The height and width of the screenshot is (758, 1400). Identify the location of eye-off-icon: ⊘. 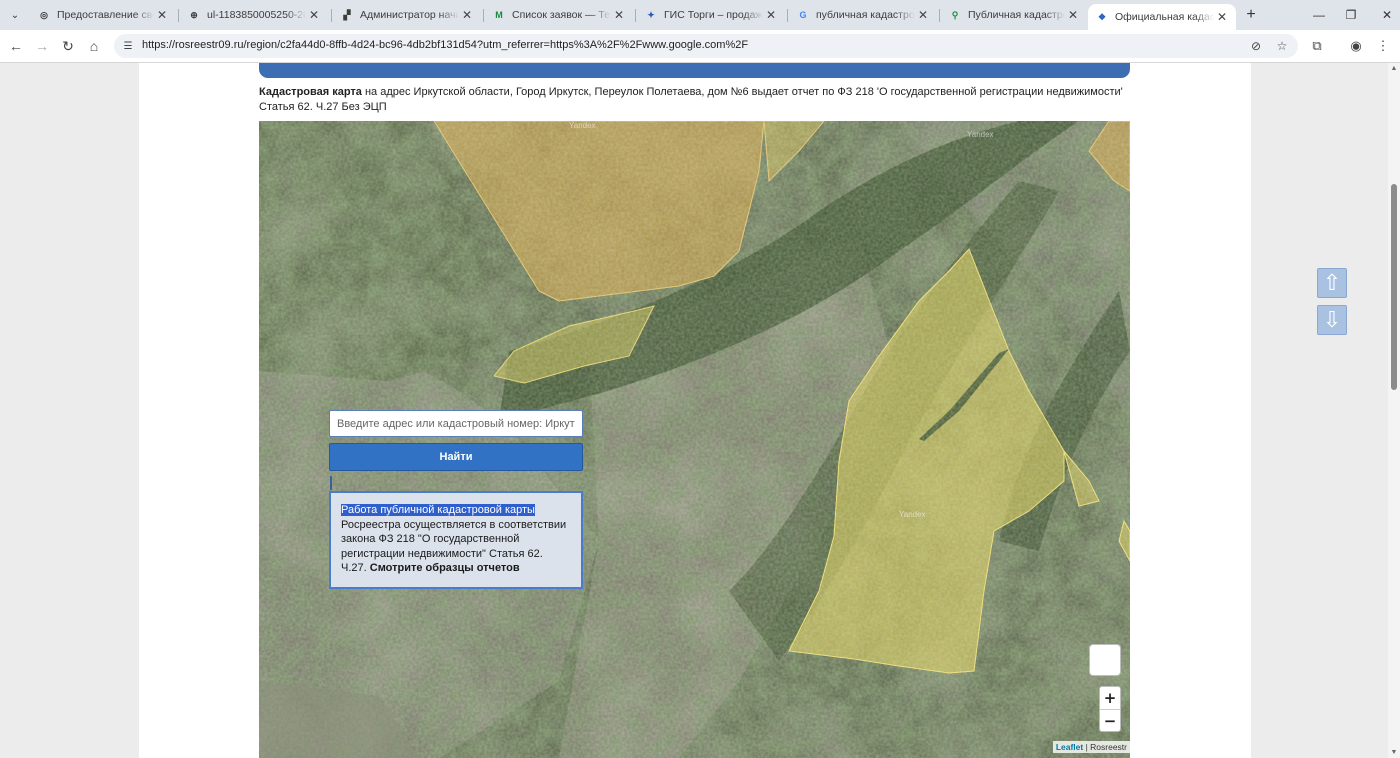
(1256, 46).